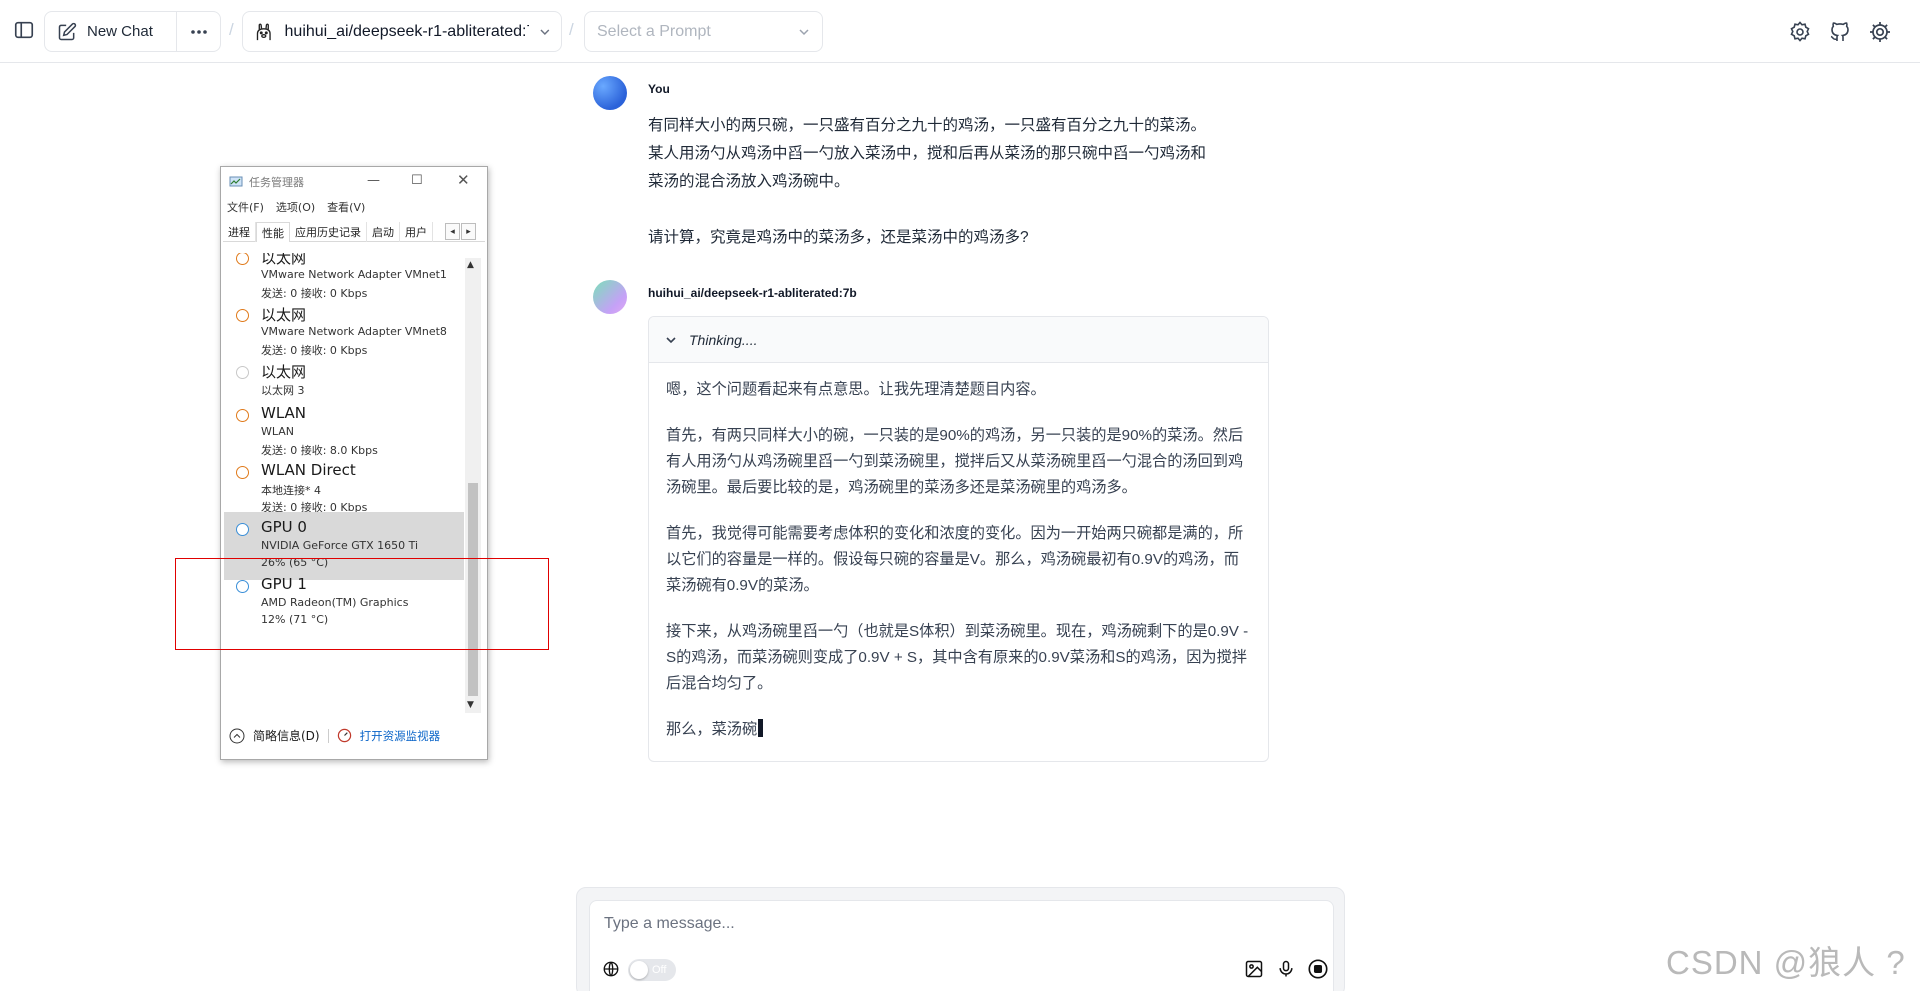 This screenshot has height=991, width=1920. What do you see at coordinates (659, 89) in the screenshot?
I see `user-name: You` at bounding box center [659, 89].